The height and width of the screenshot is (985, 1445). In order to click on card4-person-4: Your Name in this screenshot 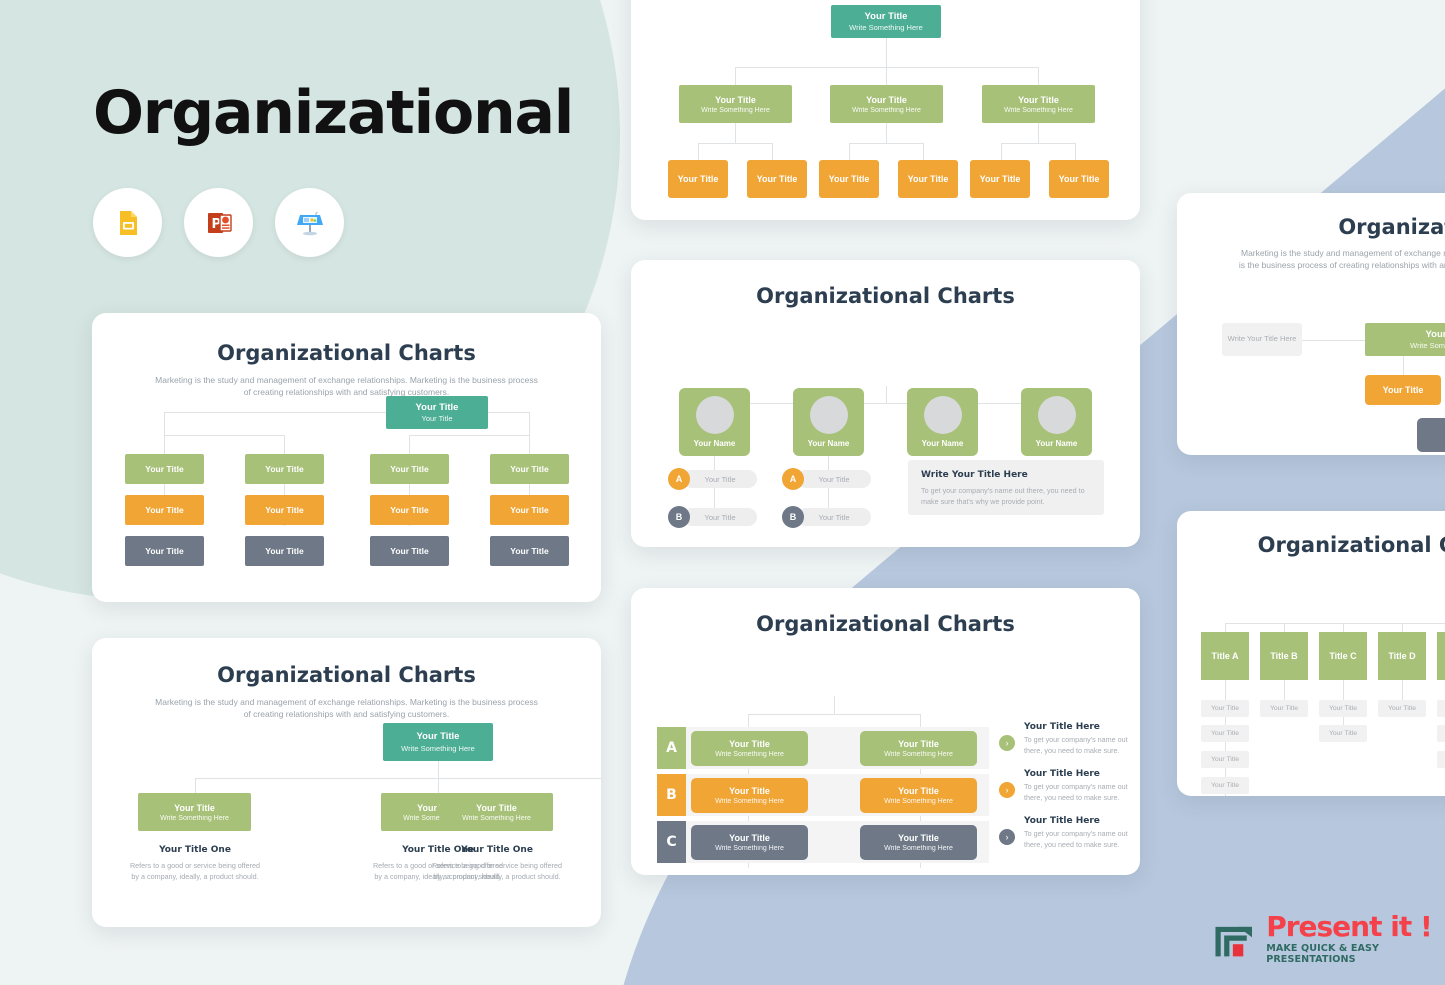, I will do `click(1056, 422)`.